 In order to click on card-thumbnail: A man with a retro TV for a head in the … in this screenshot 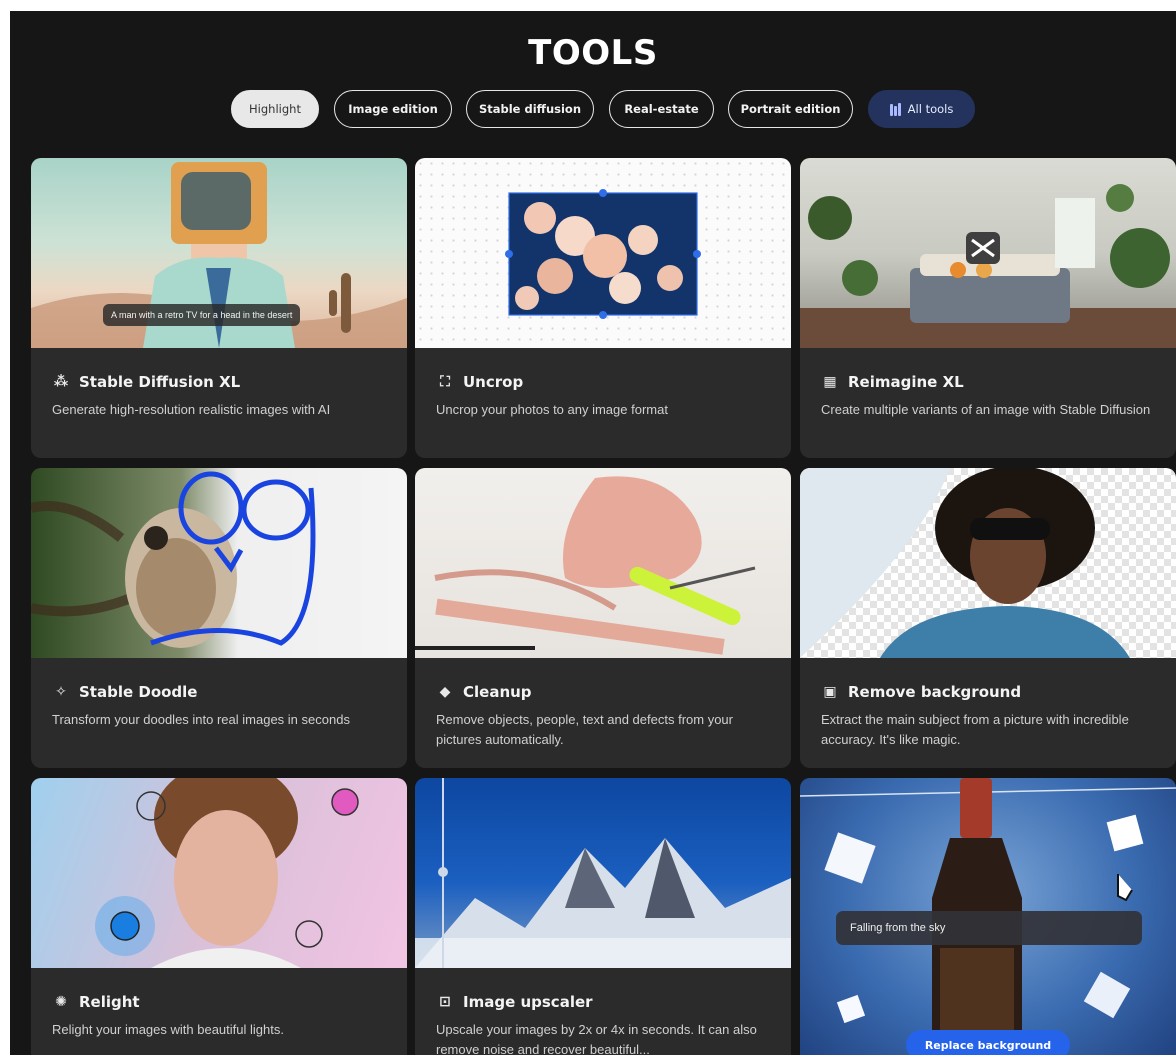, I will do `click(219, 253)`.